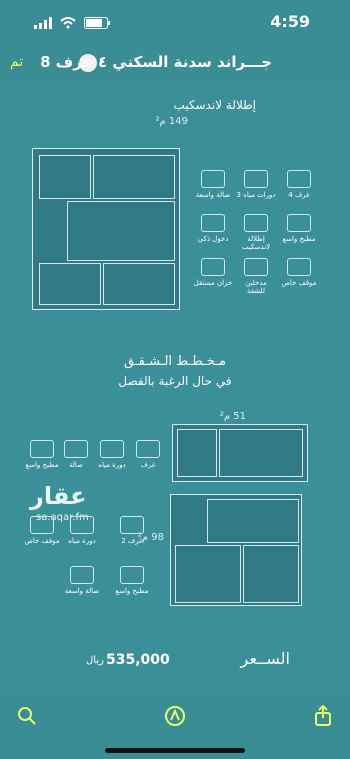 Image resolution: width=350 pixels, height=759 pixels. I want to click on unit-a-area: 51 م², so click(232, 416).